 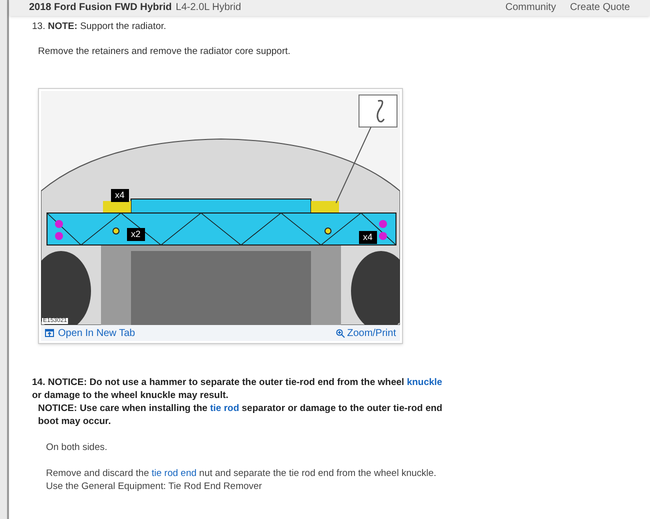 What do you see at coordinates (77, 447) in the screenshot?
I see `step-instruction: On both sides.` at bounding box center [77, 447].